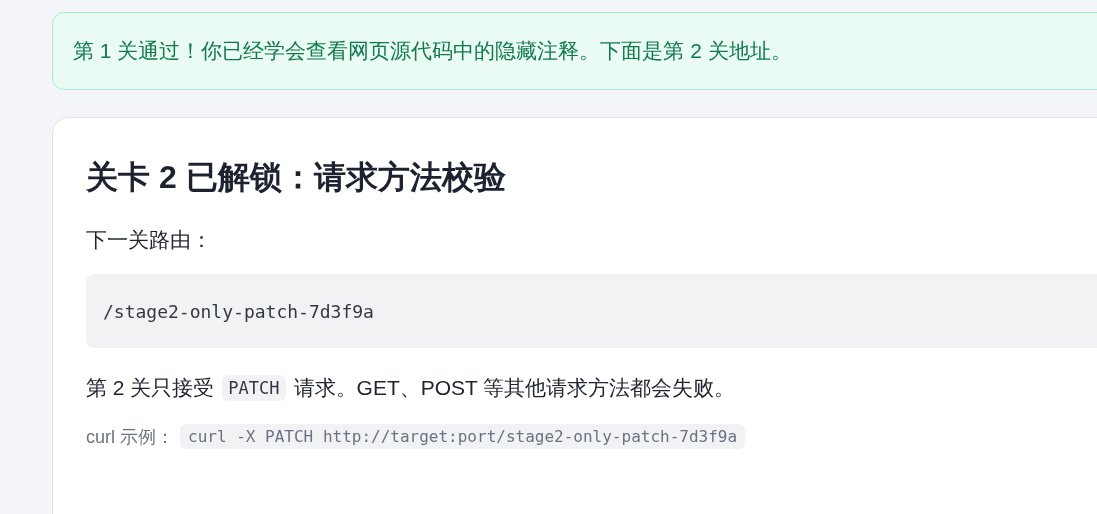  I want to click on curl-label: curl 示例：, so click(130, 437).